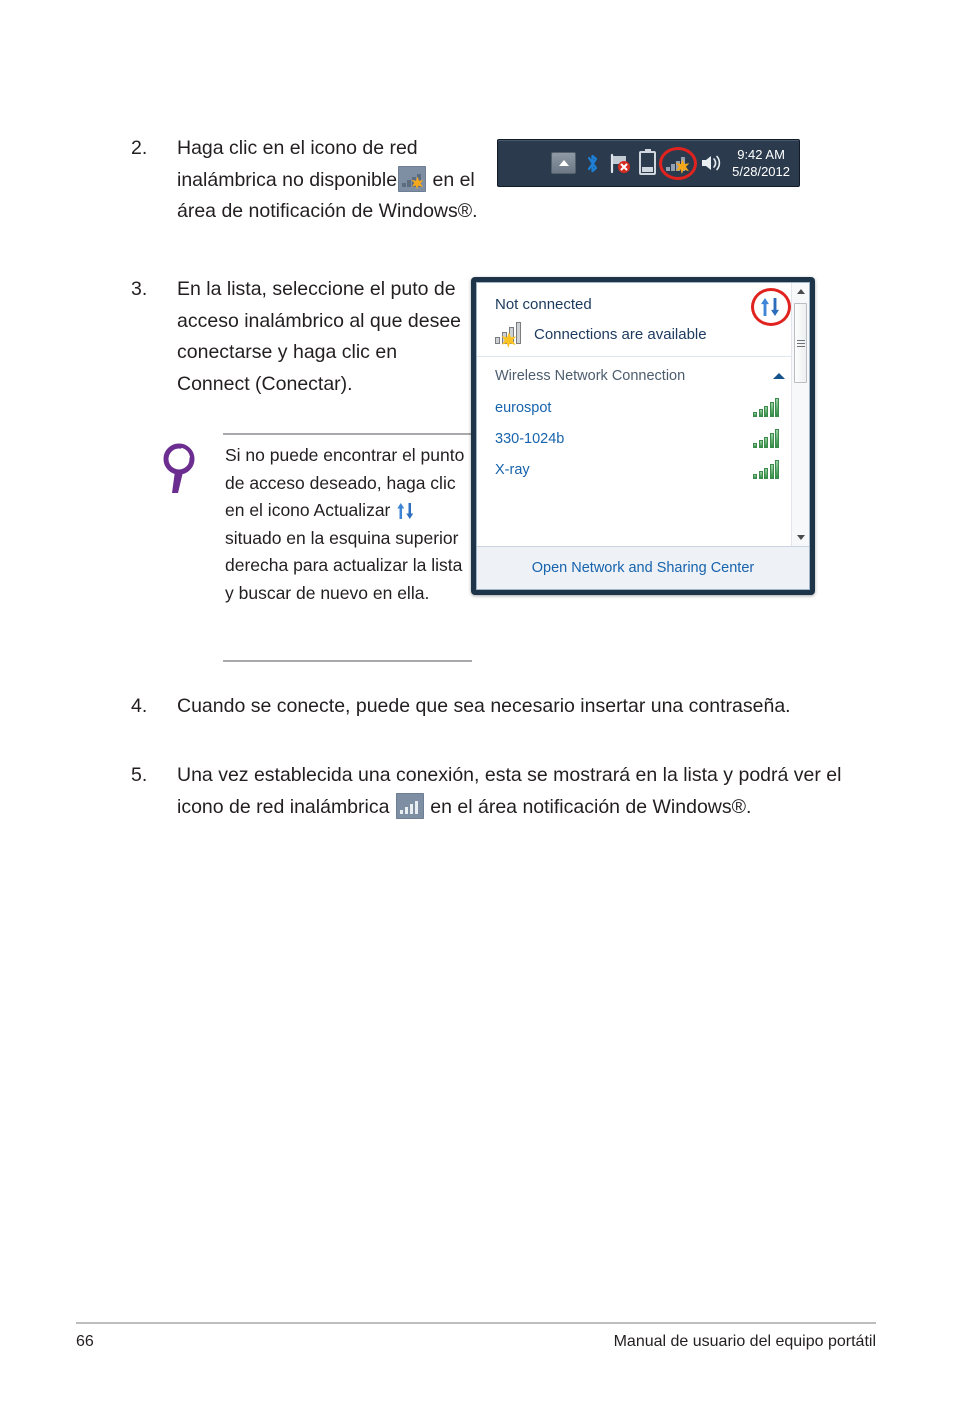 The width and height of the screenshot is (954, 1418). Describe the element at coordinates (543, 304) in the screenshot. I see `connection-status-label: Not connected` at that location.